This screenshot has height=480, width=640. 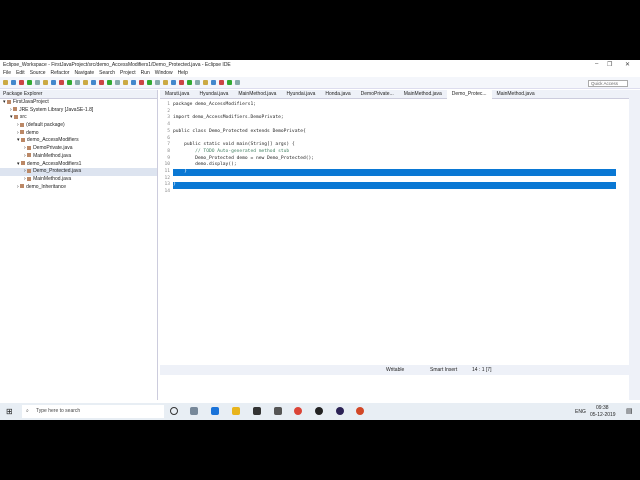 What do you see at coordinates (93, 411) in the screenshot?
I see `taskbar-search: ⌕ Type here to search` at bounding box center [93, 411].